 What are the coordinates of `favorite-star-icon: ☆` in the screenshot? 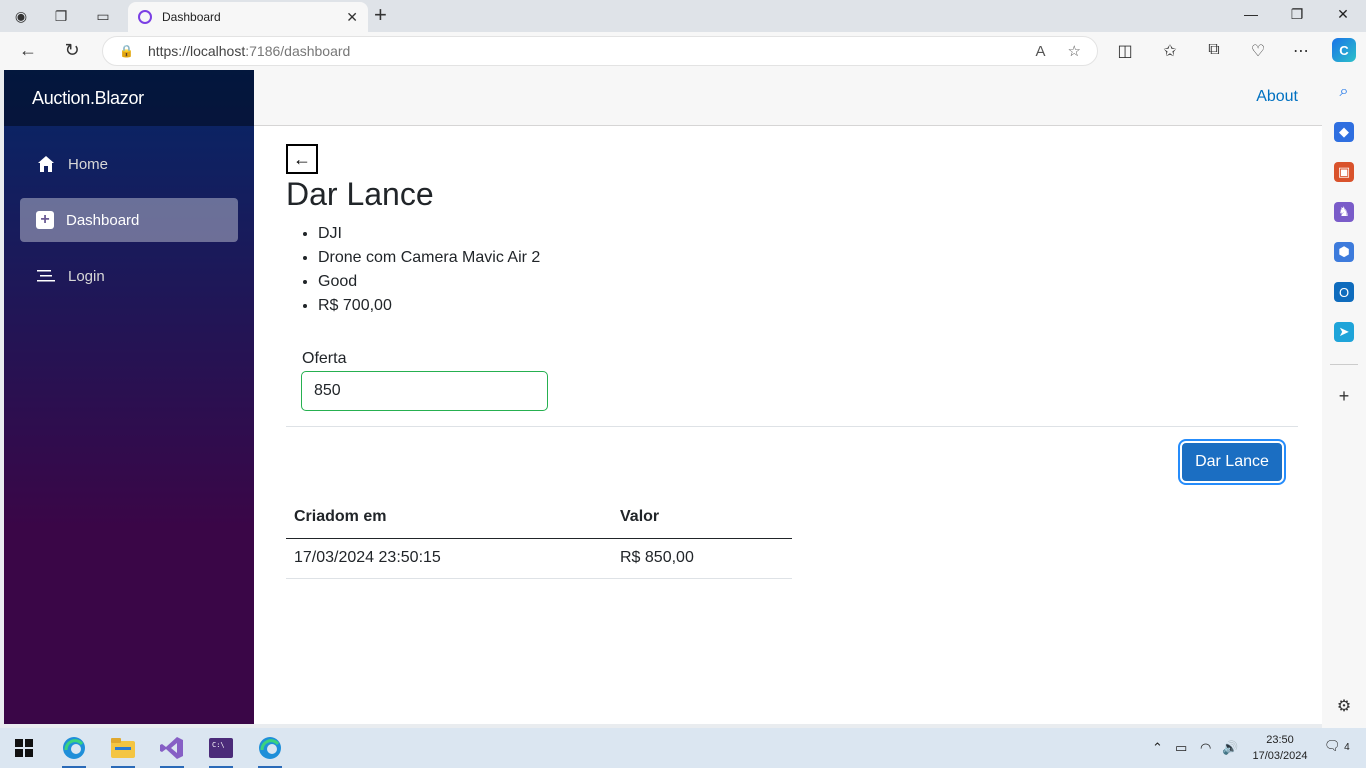 It's located at (1074, 51).